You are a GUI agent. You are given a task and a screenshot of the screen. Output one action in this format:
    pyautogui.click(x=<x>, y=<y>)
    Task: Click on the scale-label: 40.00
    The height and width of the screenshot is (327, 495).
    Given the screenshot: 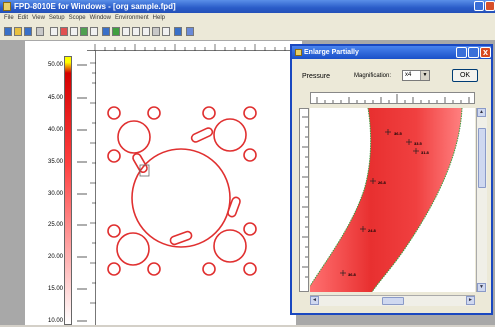 What is the action you would take?
    pyautogui.click(x=55, y=130)
    